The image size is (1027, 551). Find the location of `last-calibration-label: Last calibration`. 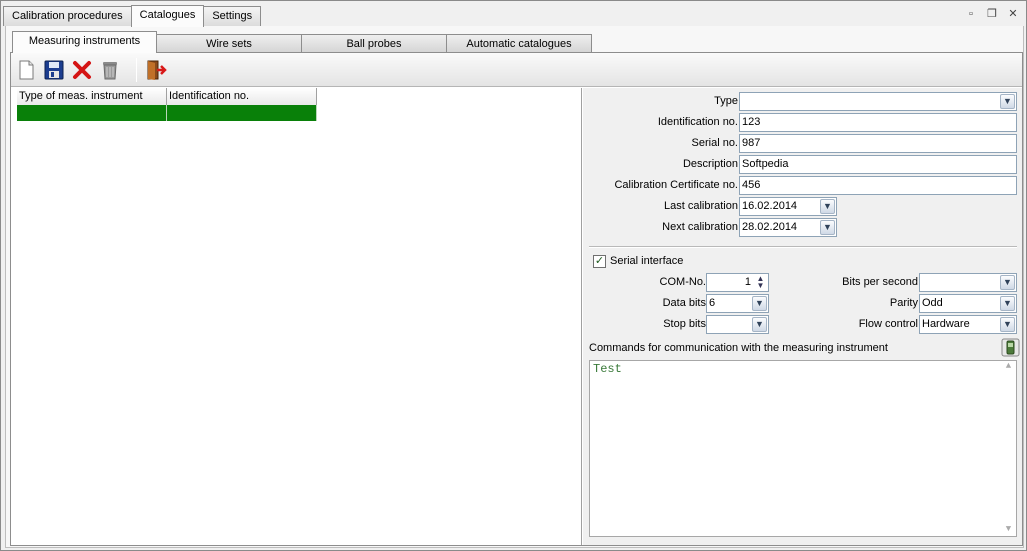

last-calibration-label: Last calibration is located at coordinates (701, 206).